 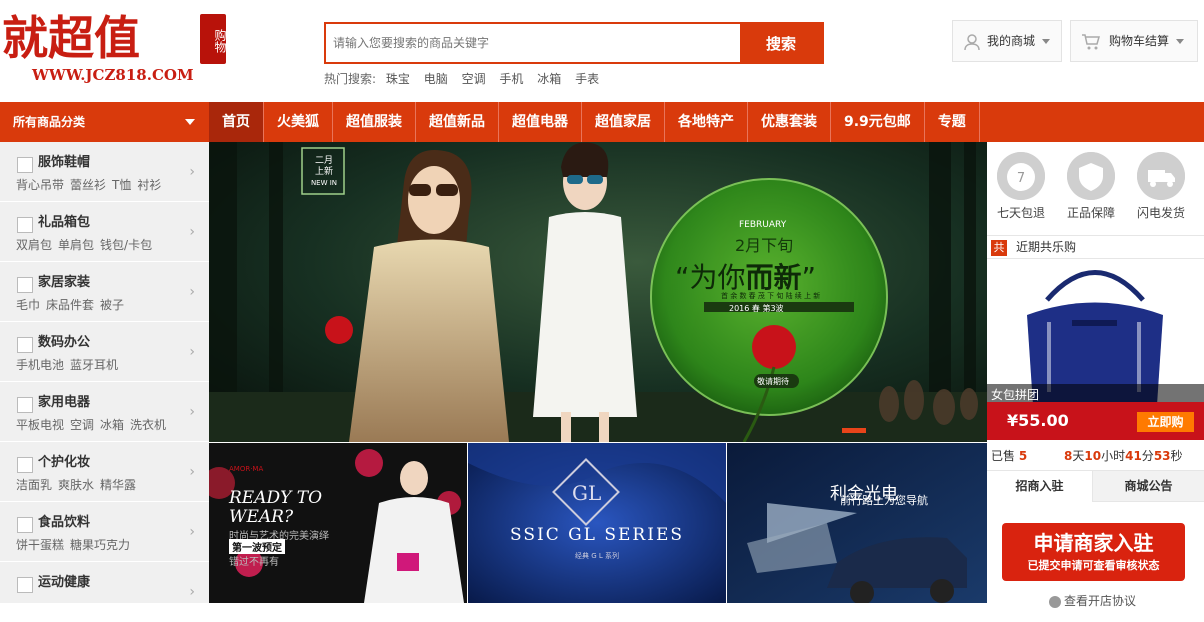 I want to click on hot-keyword: 电脑, so click(x=436, y=79).